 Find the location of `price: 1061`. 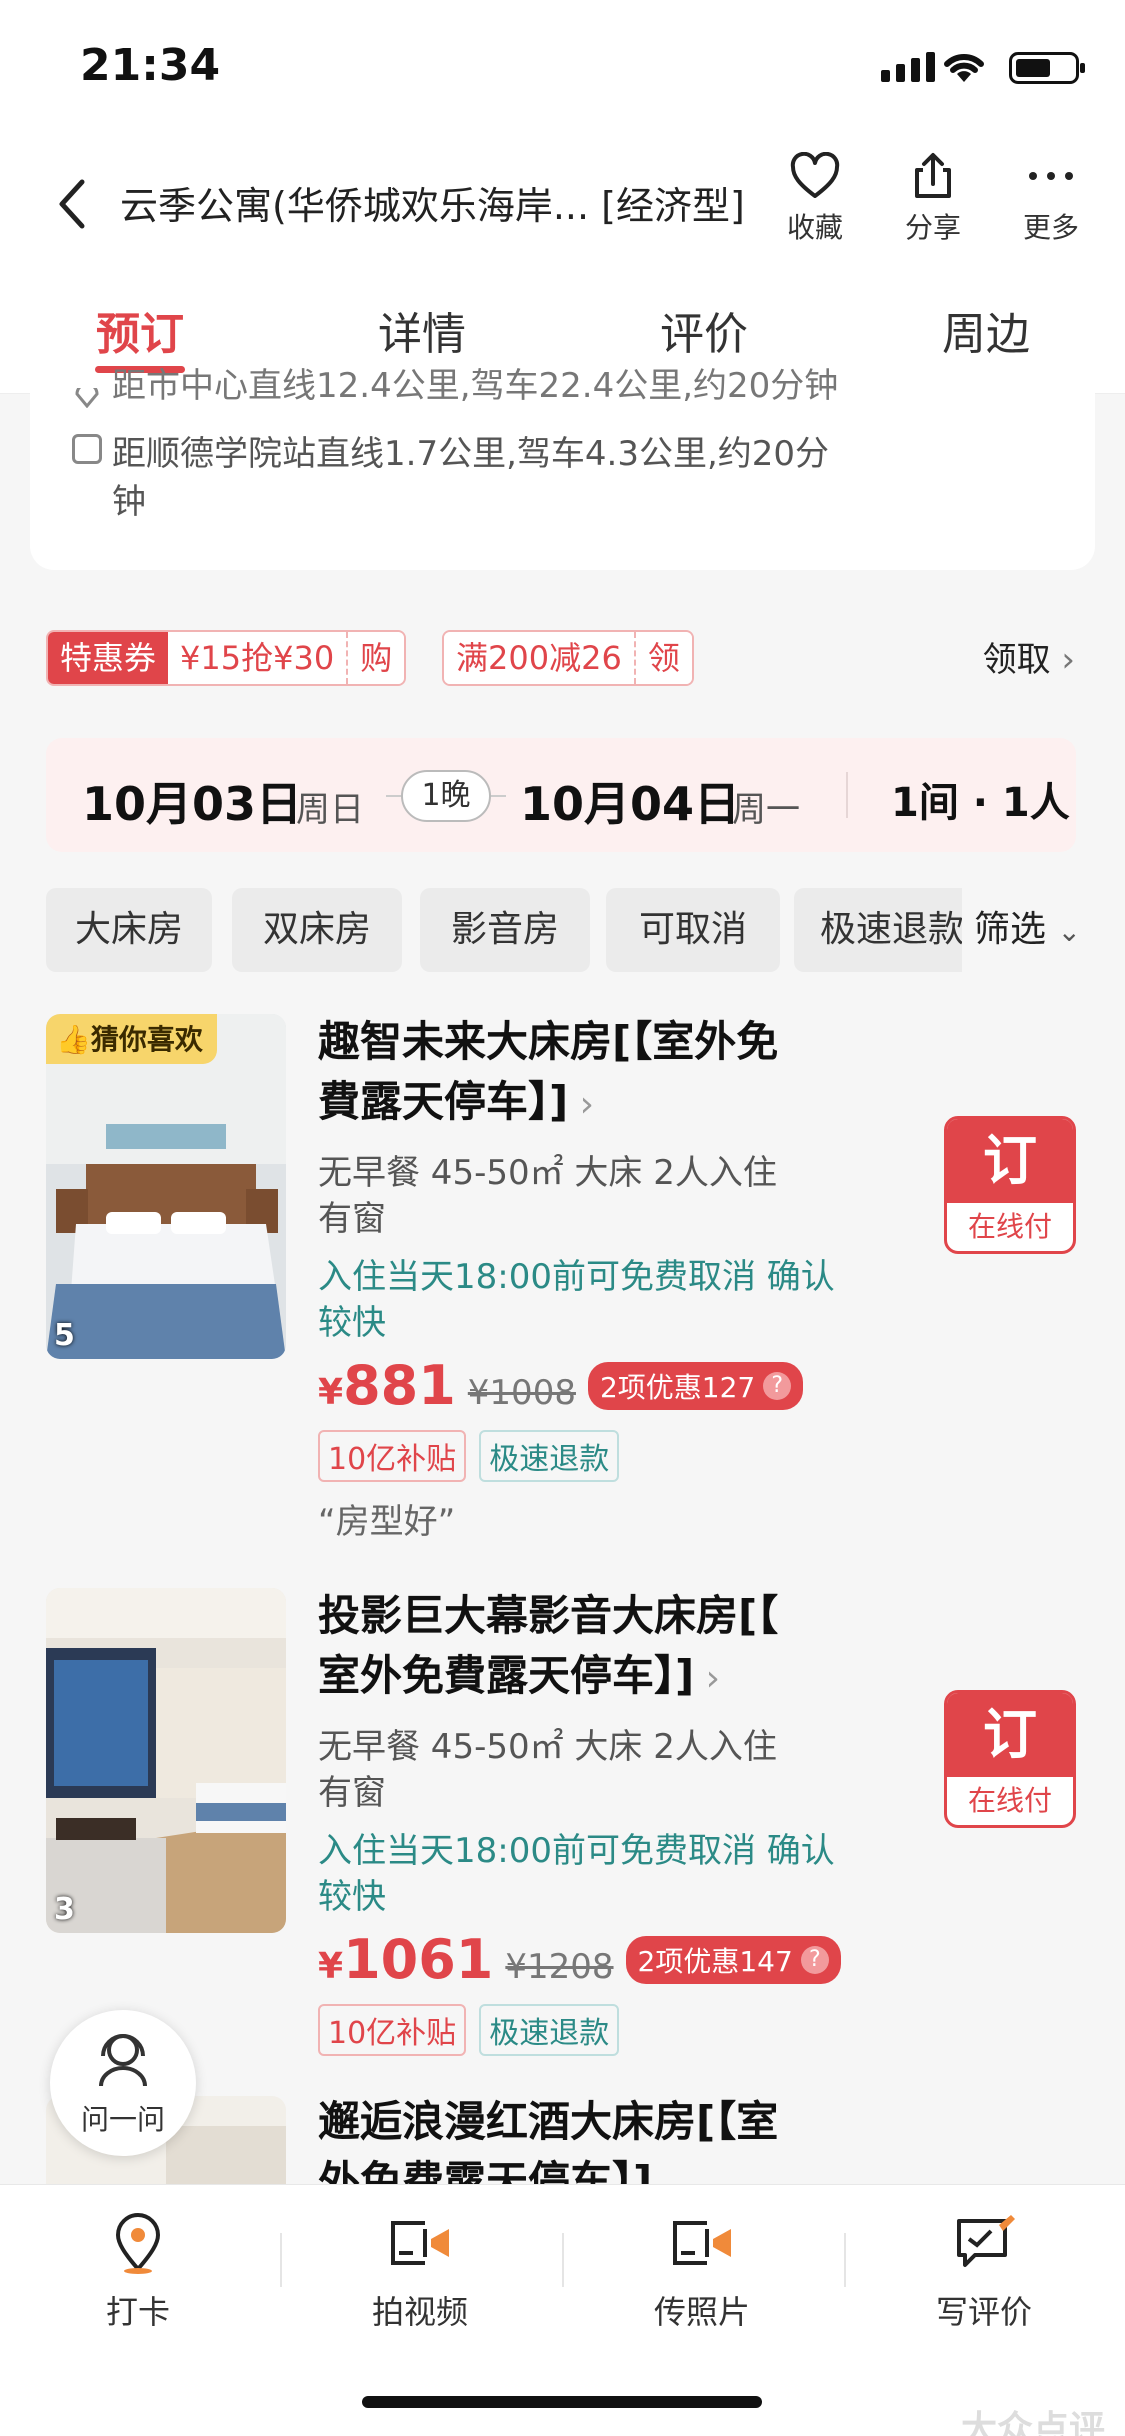

price: 1061 is located at coordinates (418, 1959).